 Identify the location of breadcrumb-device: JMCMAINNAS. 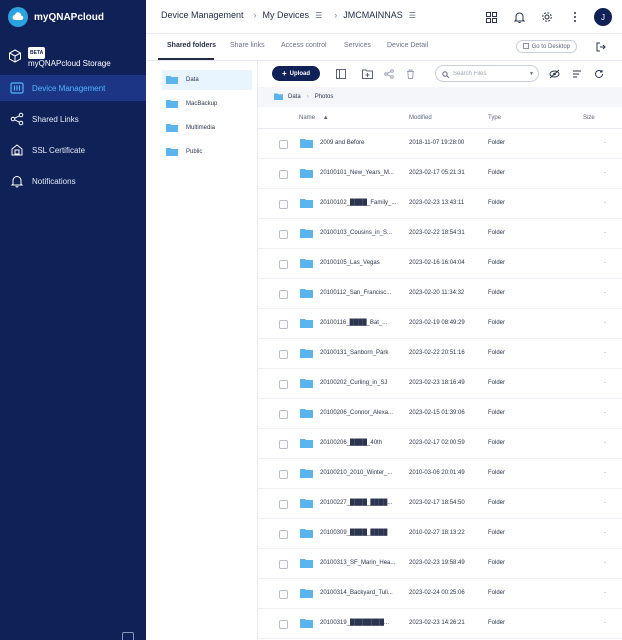
(373, 15).